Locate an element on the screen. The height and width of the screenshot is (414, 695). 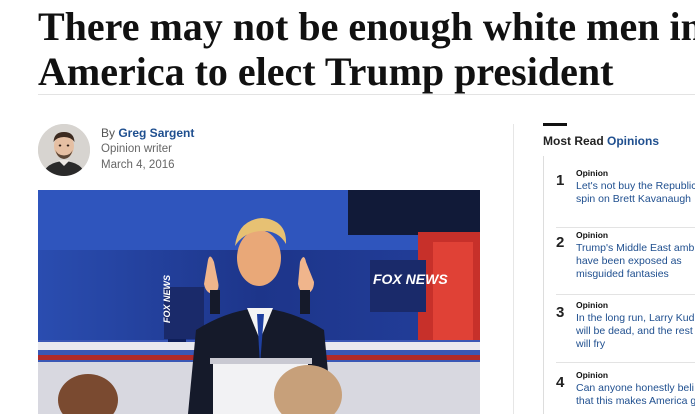
headline-line-2: America to elect Trump president is located at coordinates (326, 71).